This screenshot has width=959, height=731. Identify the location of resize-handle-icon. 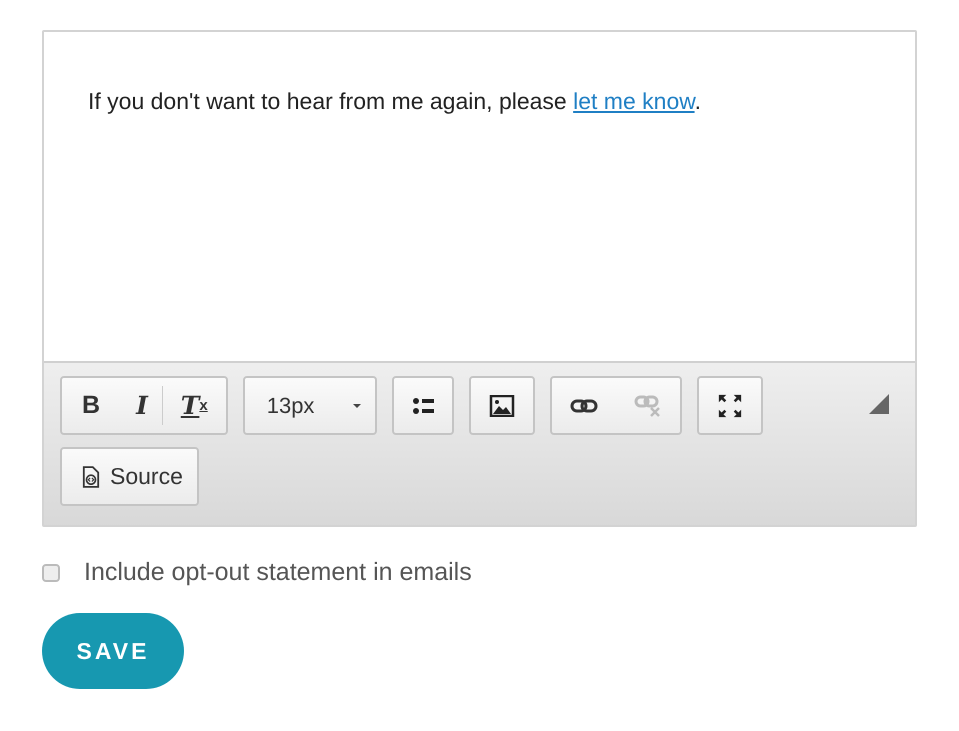
(879, 404).